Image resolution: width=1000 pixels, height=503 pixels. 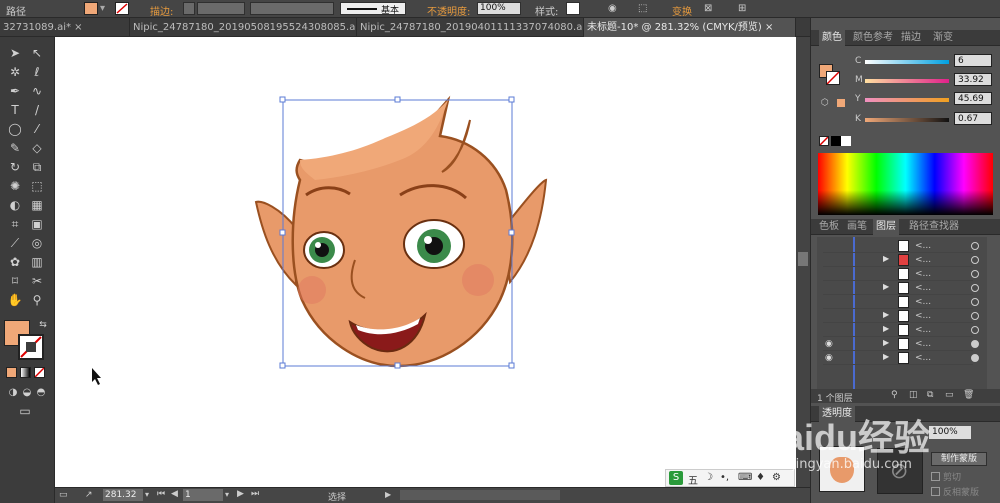 What do you see at coordinates (37, 281) in the screenshot?
I see `slice-icon: ✂` at bounding box center [37, 281].